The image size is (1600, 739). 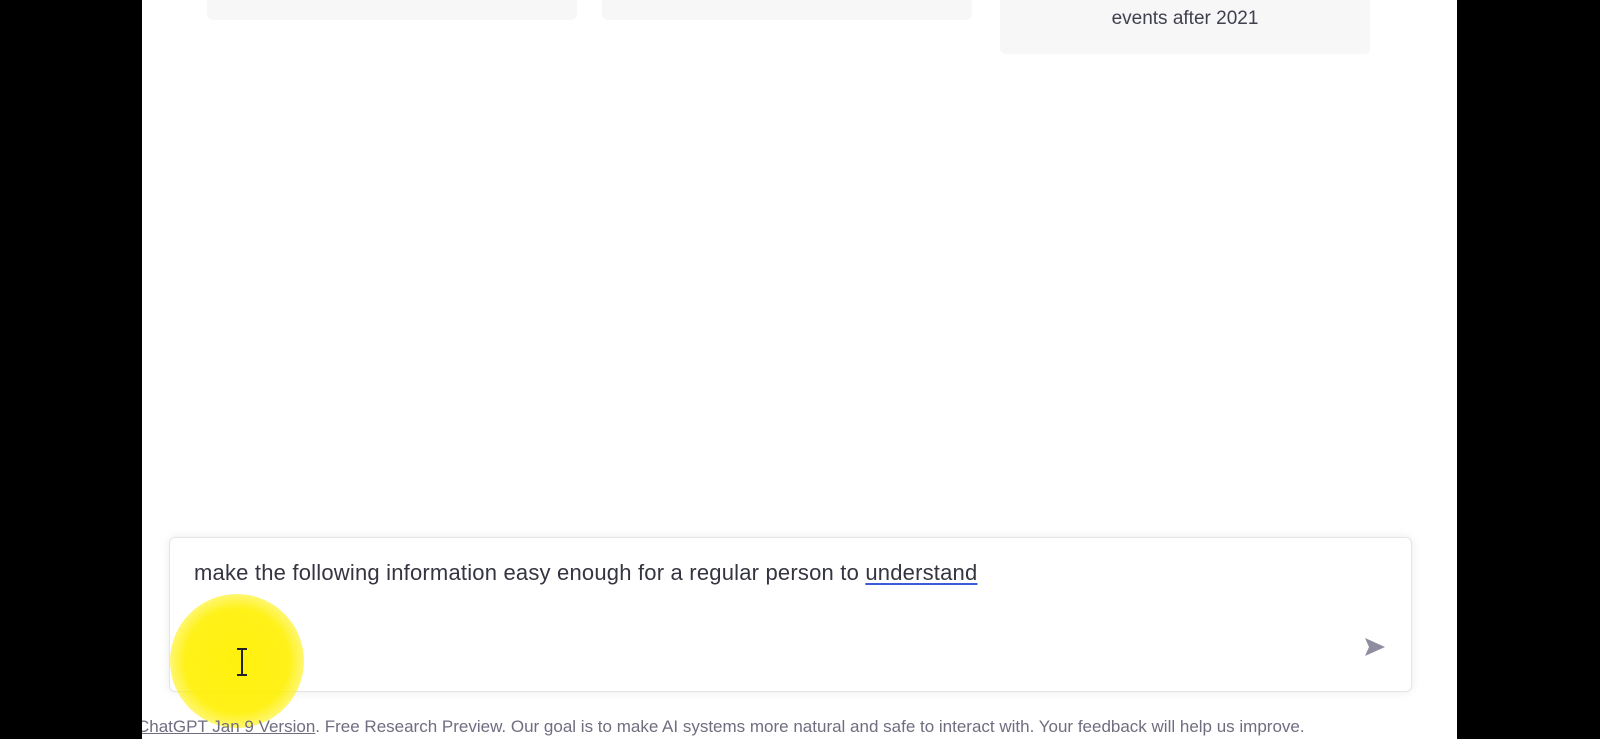 What do you see at coordinates (1528, 369) in the screenshot?
I see `letterbox-right` at bounding box center [1528, 369].